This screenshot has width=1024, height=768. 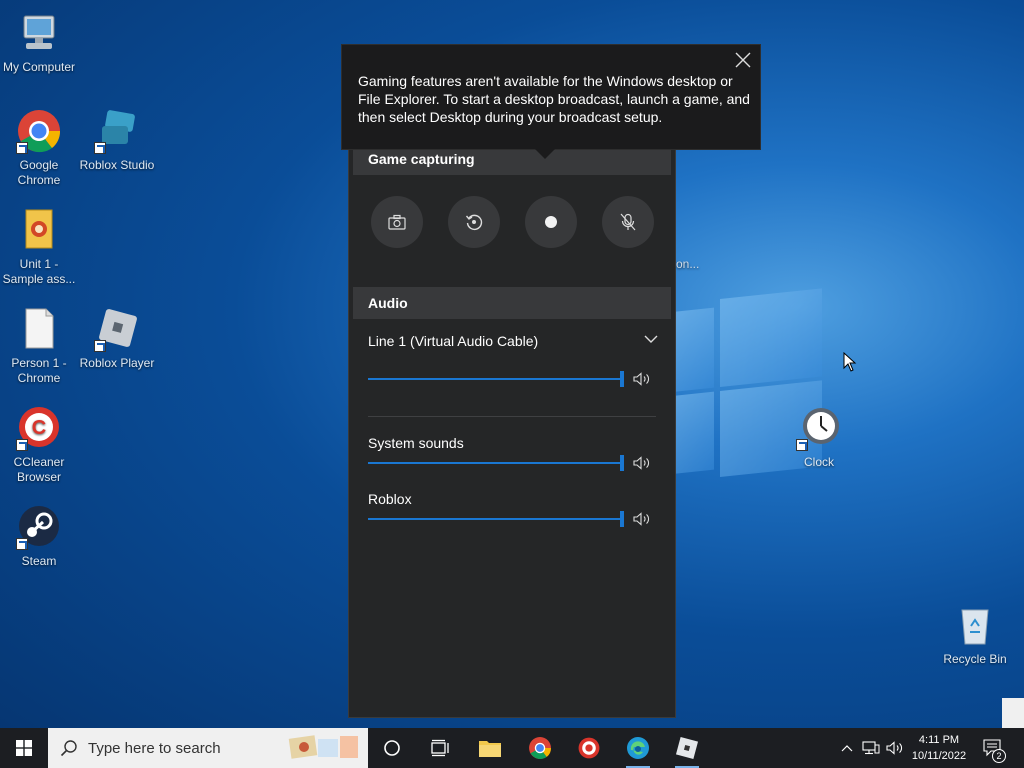 What do you see at coordinates (39, 329) in the screenshot?
I see `blank-document-icon` at bounding box center [39, 329].